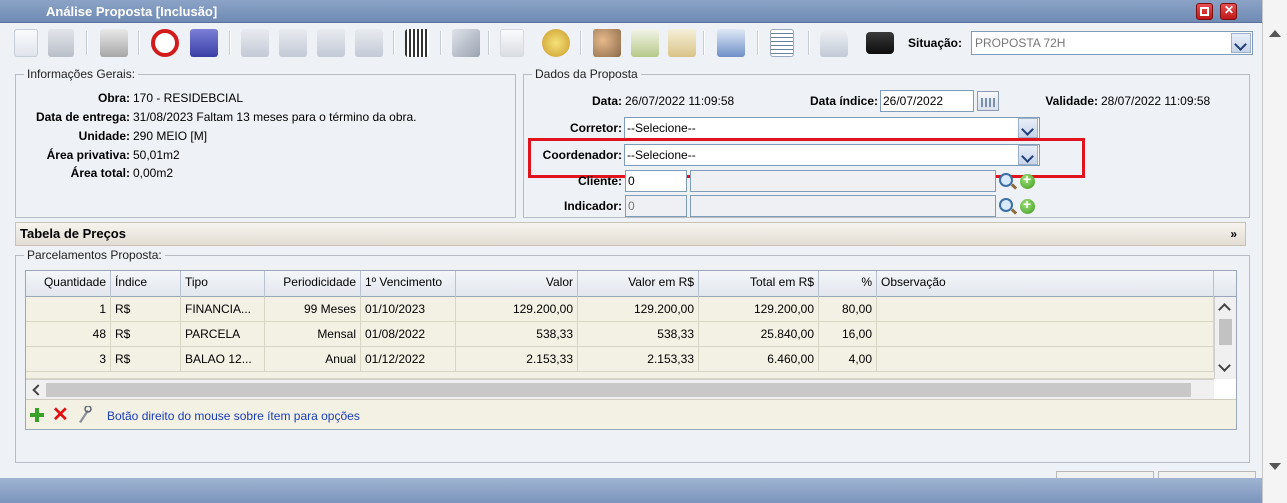  What do you see at coordinates (37, 415) in the screenshot?
I see `add-icon` at bounding box center [37, 415].